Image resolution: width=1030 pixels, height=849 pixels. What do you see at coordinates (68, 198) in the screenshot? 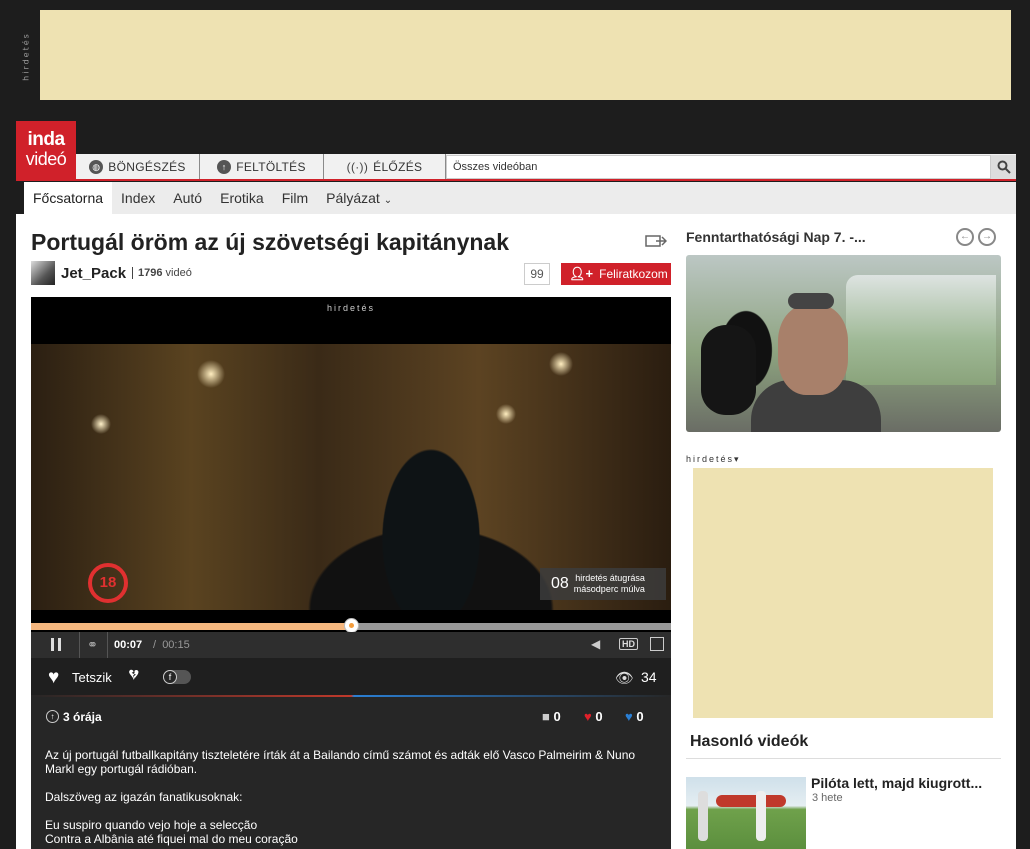
I see `subnav-item-focsatorna: Főcsatorna` at bounding box center [68, 198].